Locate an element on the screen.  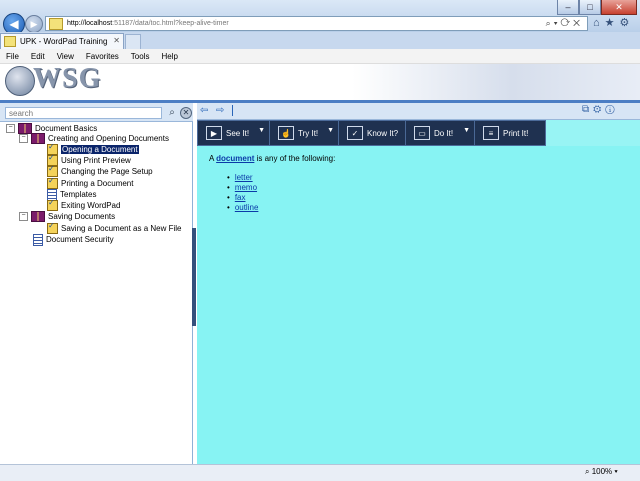
list-item: fax is located at coordinates (242, 197).